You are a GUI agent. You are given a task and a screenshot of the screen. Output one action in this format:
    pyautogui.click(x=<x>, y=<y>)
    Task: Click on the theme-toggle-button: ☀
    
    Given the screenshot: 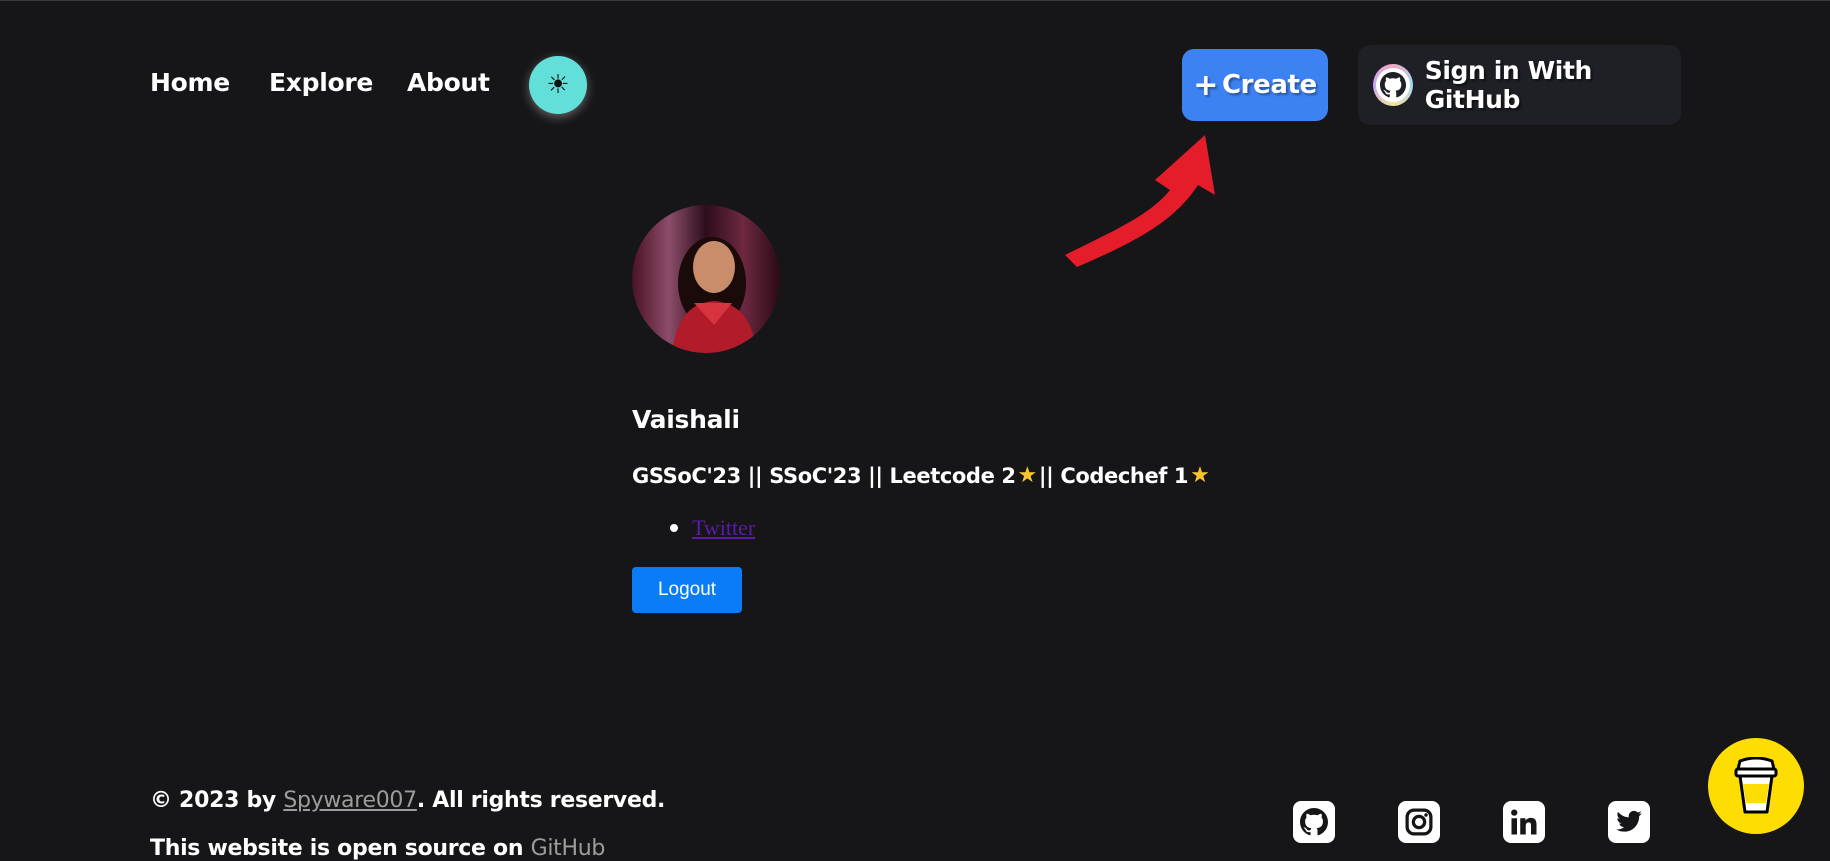 What is the action you would take?
    pyautogui.click(x=558, y=85)
    